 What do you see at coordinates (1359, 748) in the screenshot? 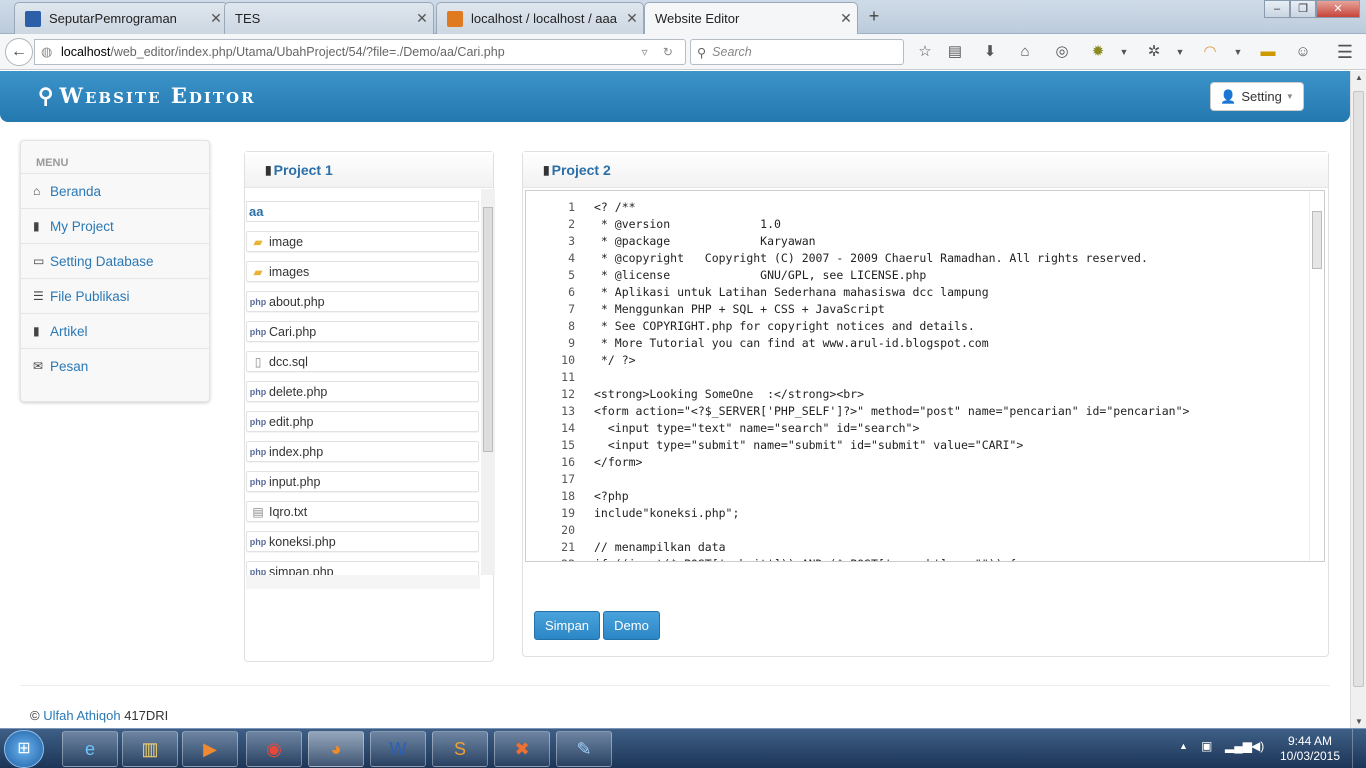
I see `show-desktop-button` at bounding box center [1359, 748].